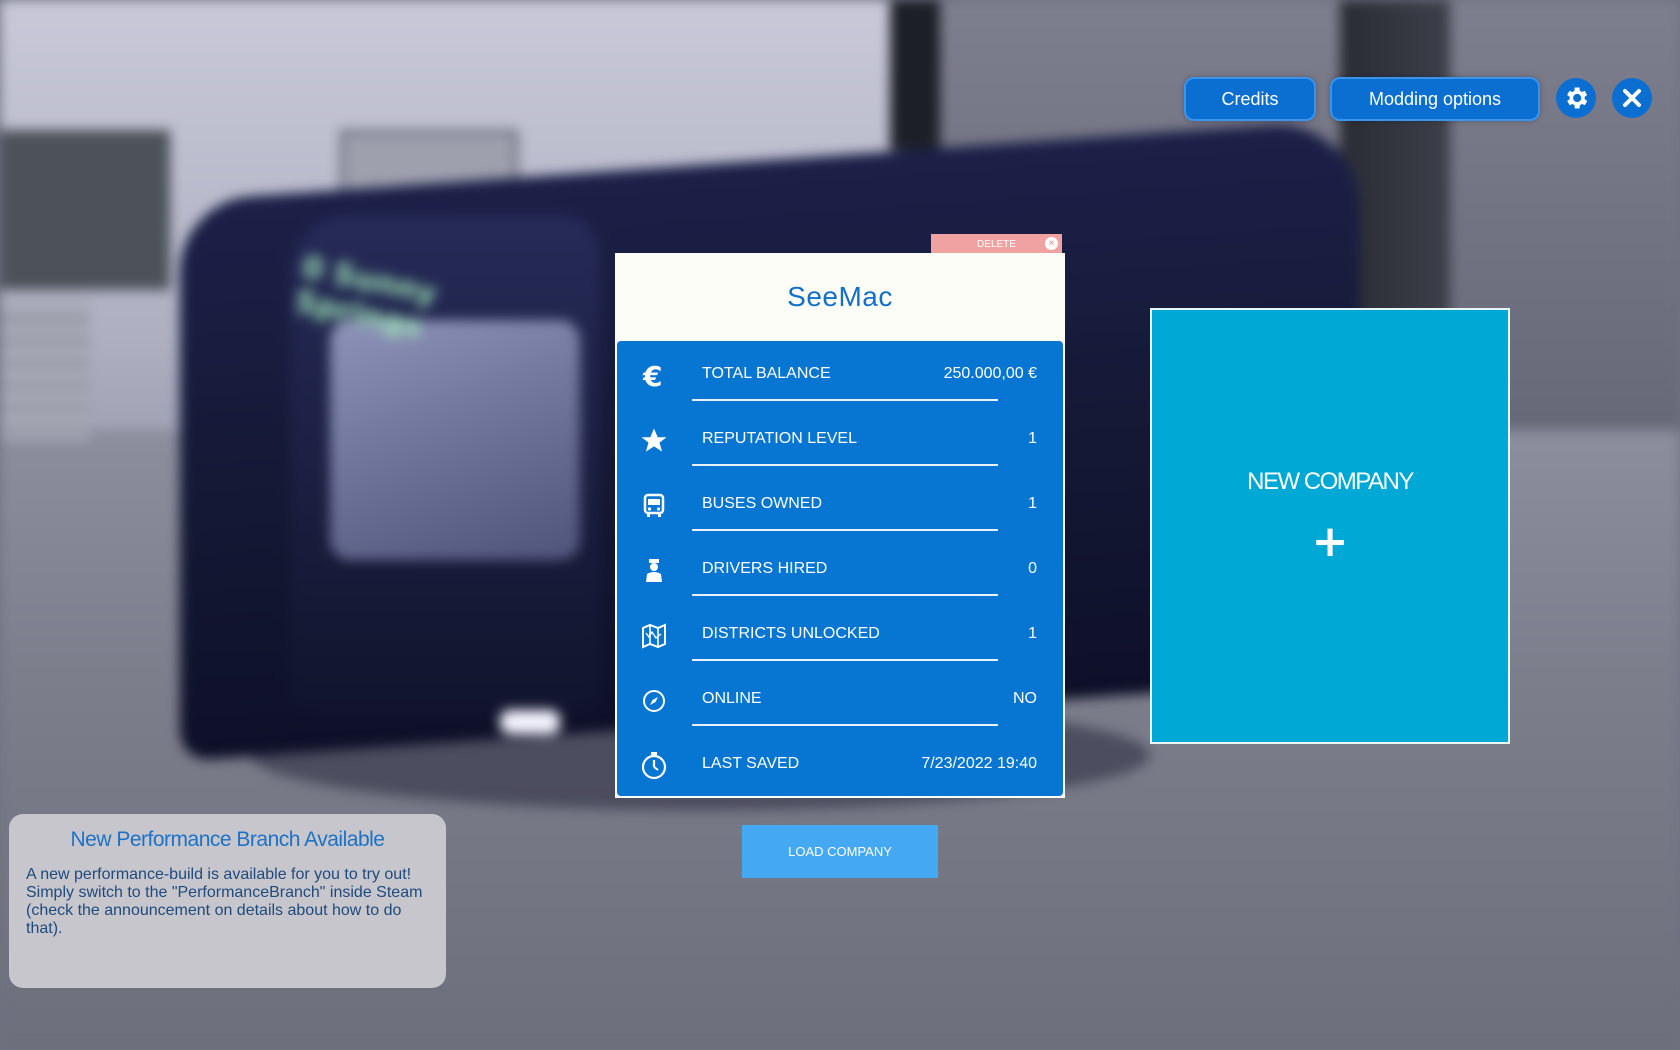 The image size is (1680, 1050). I want to click on bus-icon, so click(654, 506).